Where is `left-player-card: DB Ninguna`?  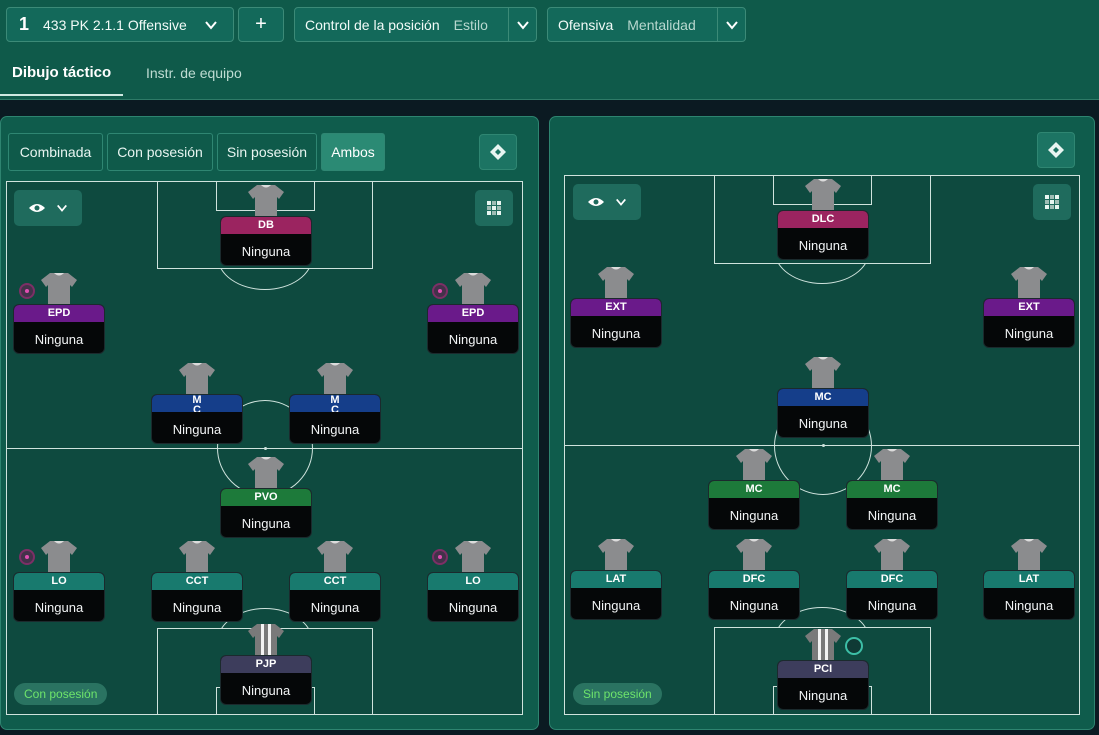 left-player-card: DB Ninguna is located at coordinates (266, 228).